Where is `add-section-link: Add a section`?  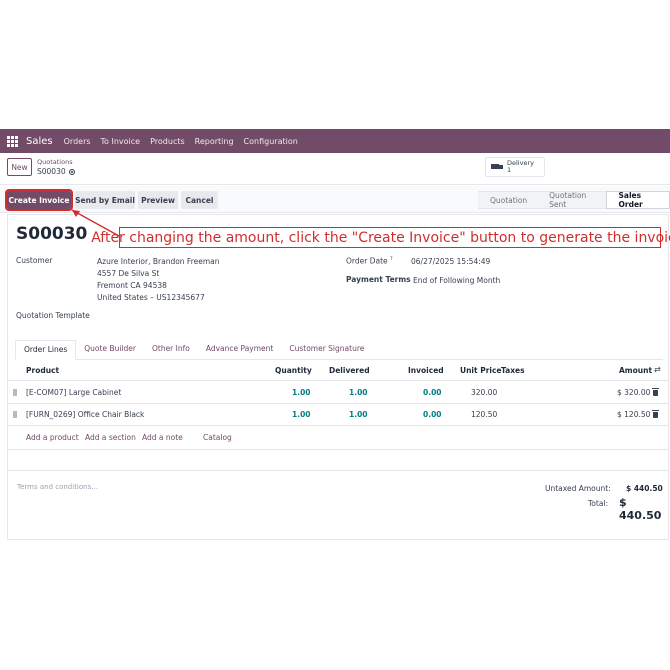
add-section-link: Add a section is located at coordinates (110, 437).